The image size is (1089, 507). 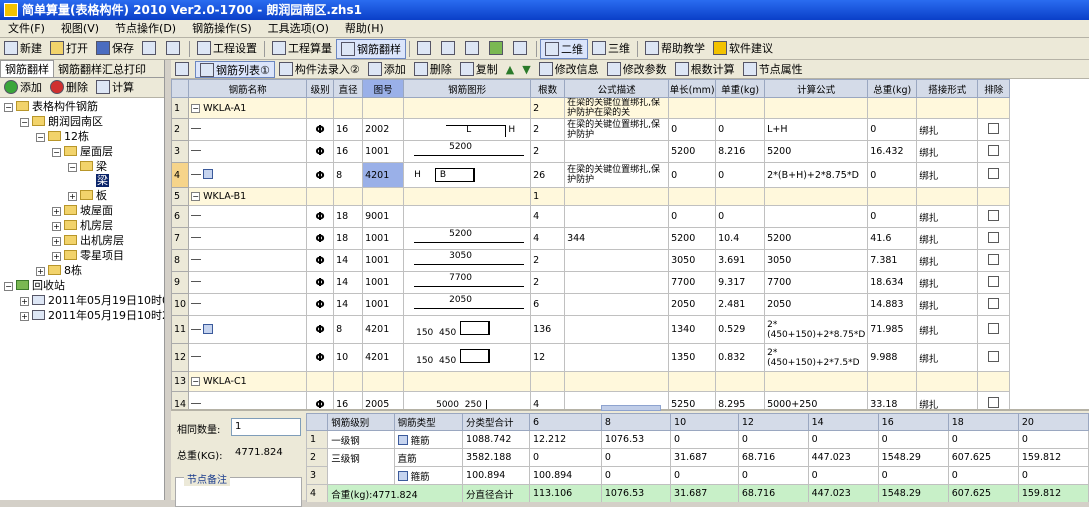 I want to click on len-cell: 3050, so click(x=692, y=260).